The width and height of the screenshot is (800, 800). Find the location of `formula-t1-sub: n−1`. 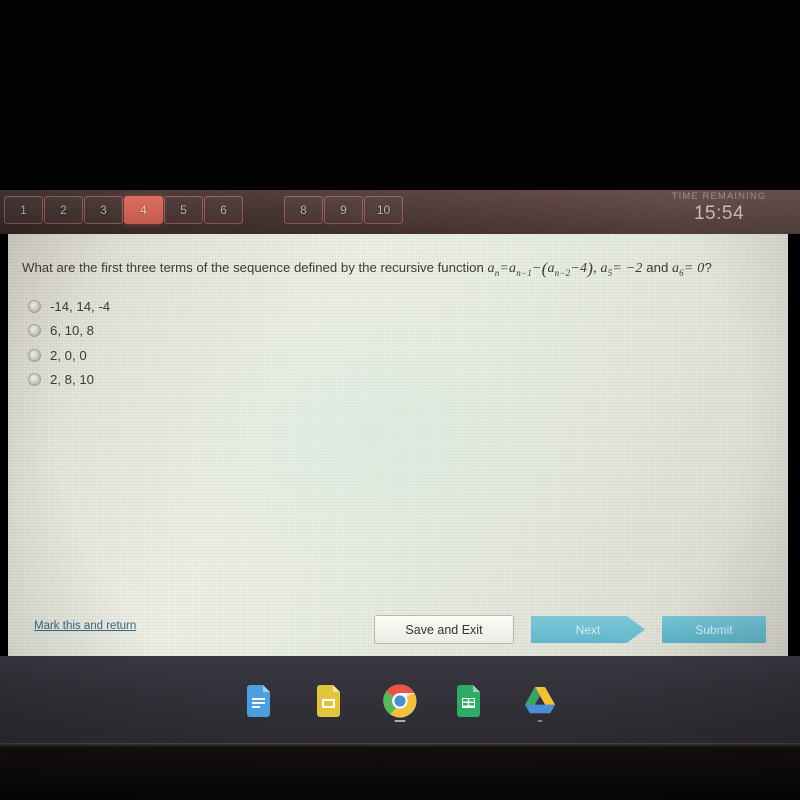

formula-t1-sub: n−1 is located at coordinates (524, 272).